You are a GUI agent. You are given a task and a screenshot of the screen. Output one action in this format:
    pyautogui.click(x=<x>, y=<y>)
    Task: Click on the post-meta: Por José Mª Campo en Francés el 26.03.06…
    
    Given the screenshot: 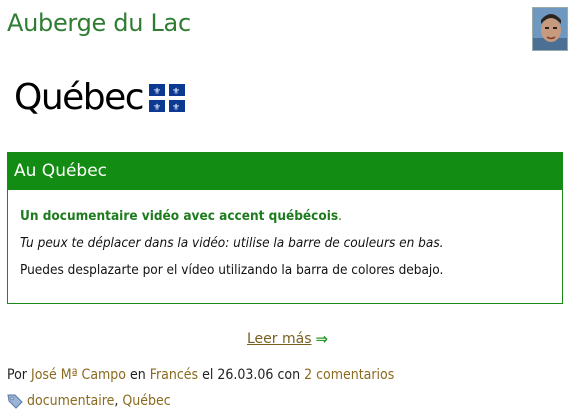 What is the action you would take?
    pyautogui.click(x=200, y=375)
    